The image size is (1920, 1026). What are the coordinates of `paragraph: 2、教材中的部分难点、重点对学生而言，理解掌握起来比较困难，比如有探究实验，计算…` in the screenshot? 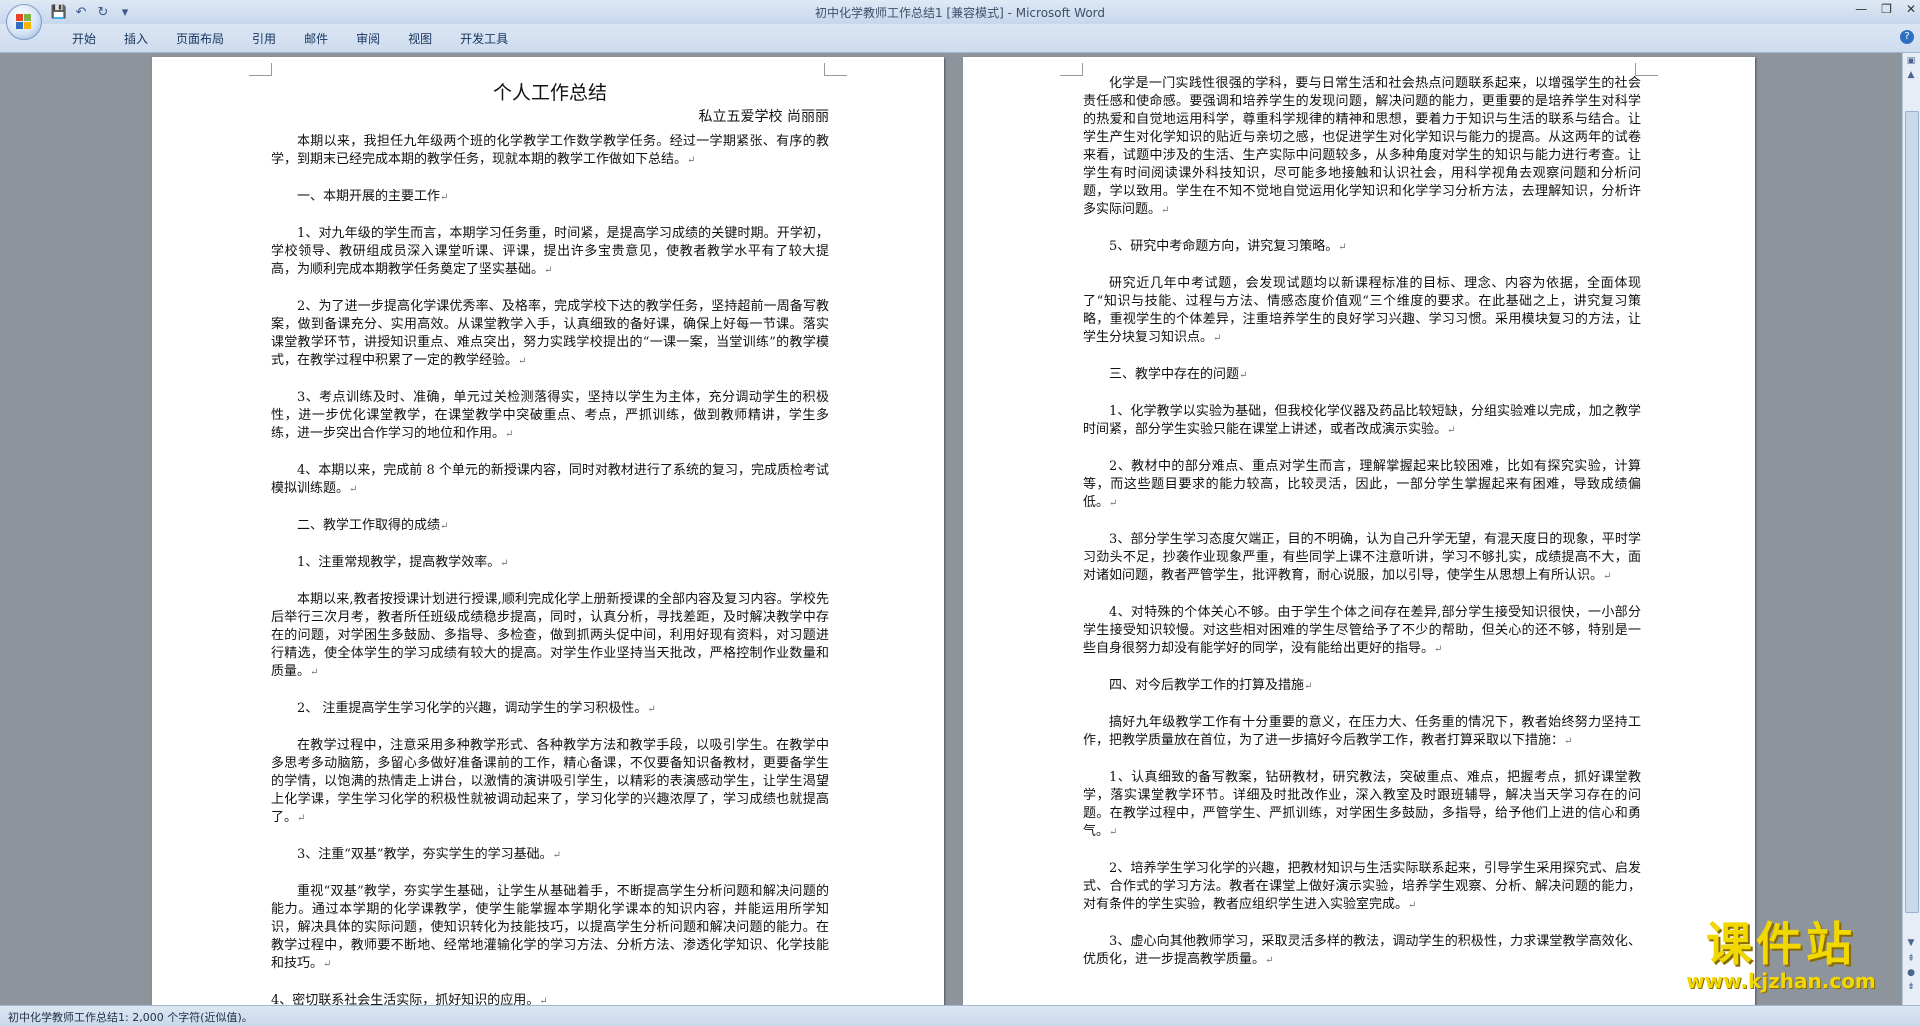 It's located at (1362, 485).